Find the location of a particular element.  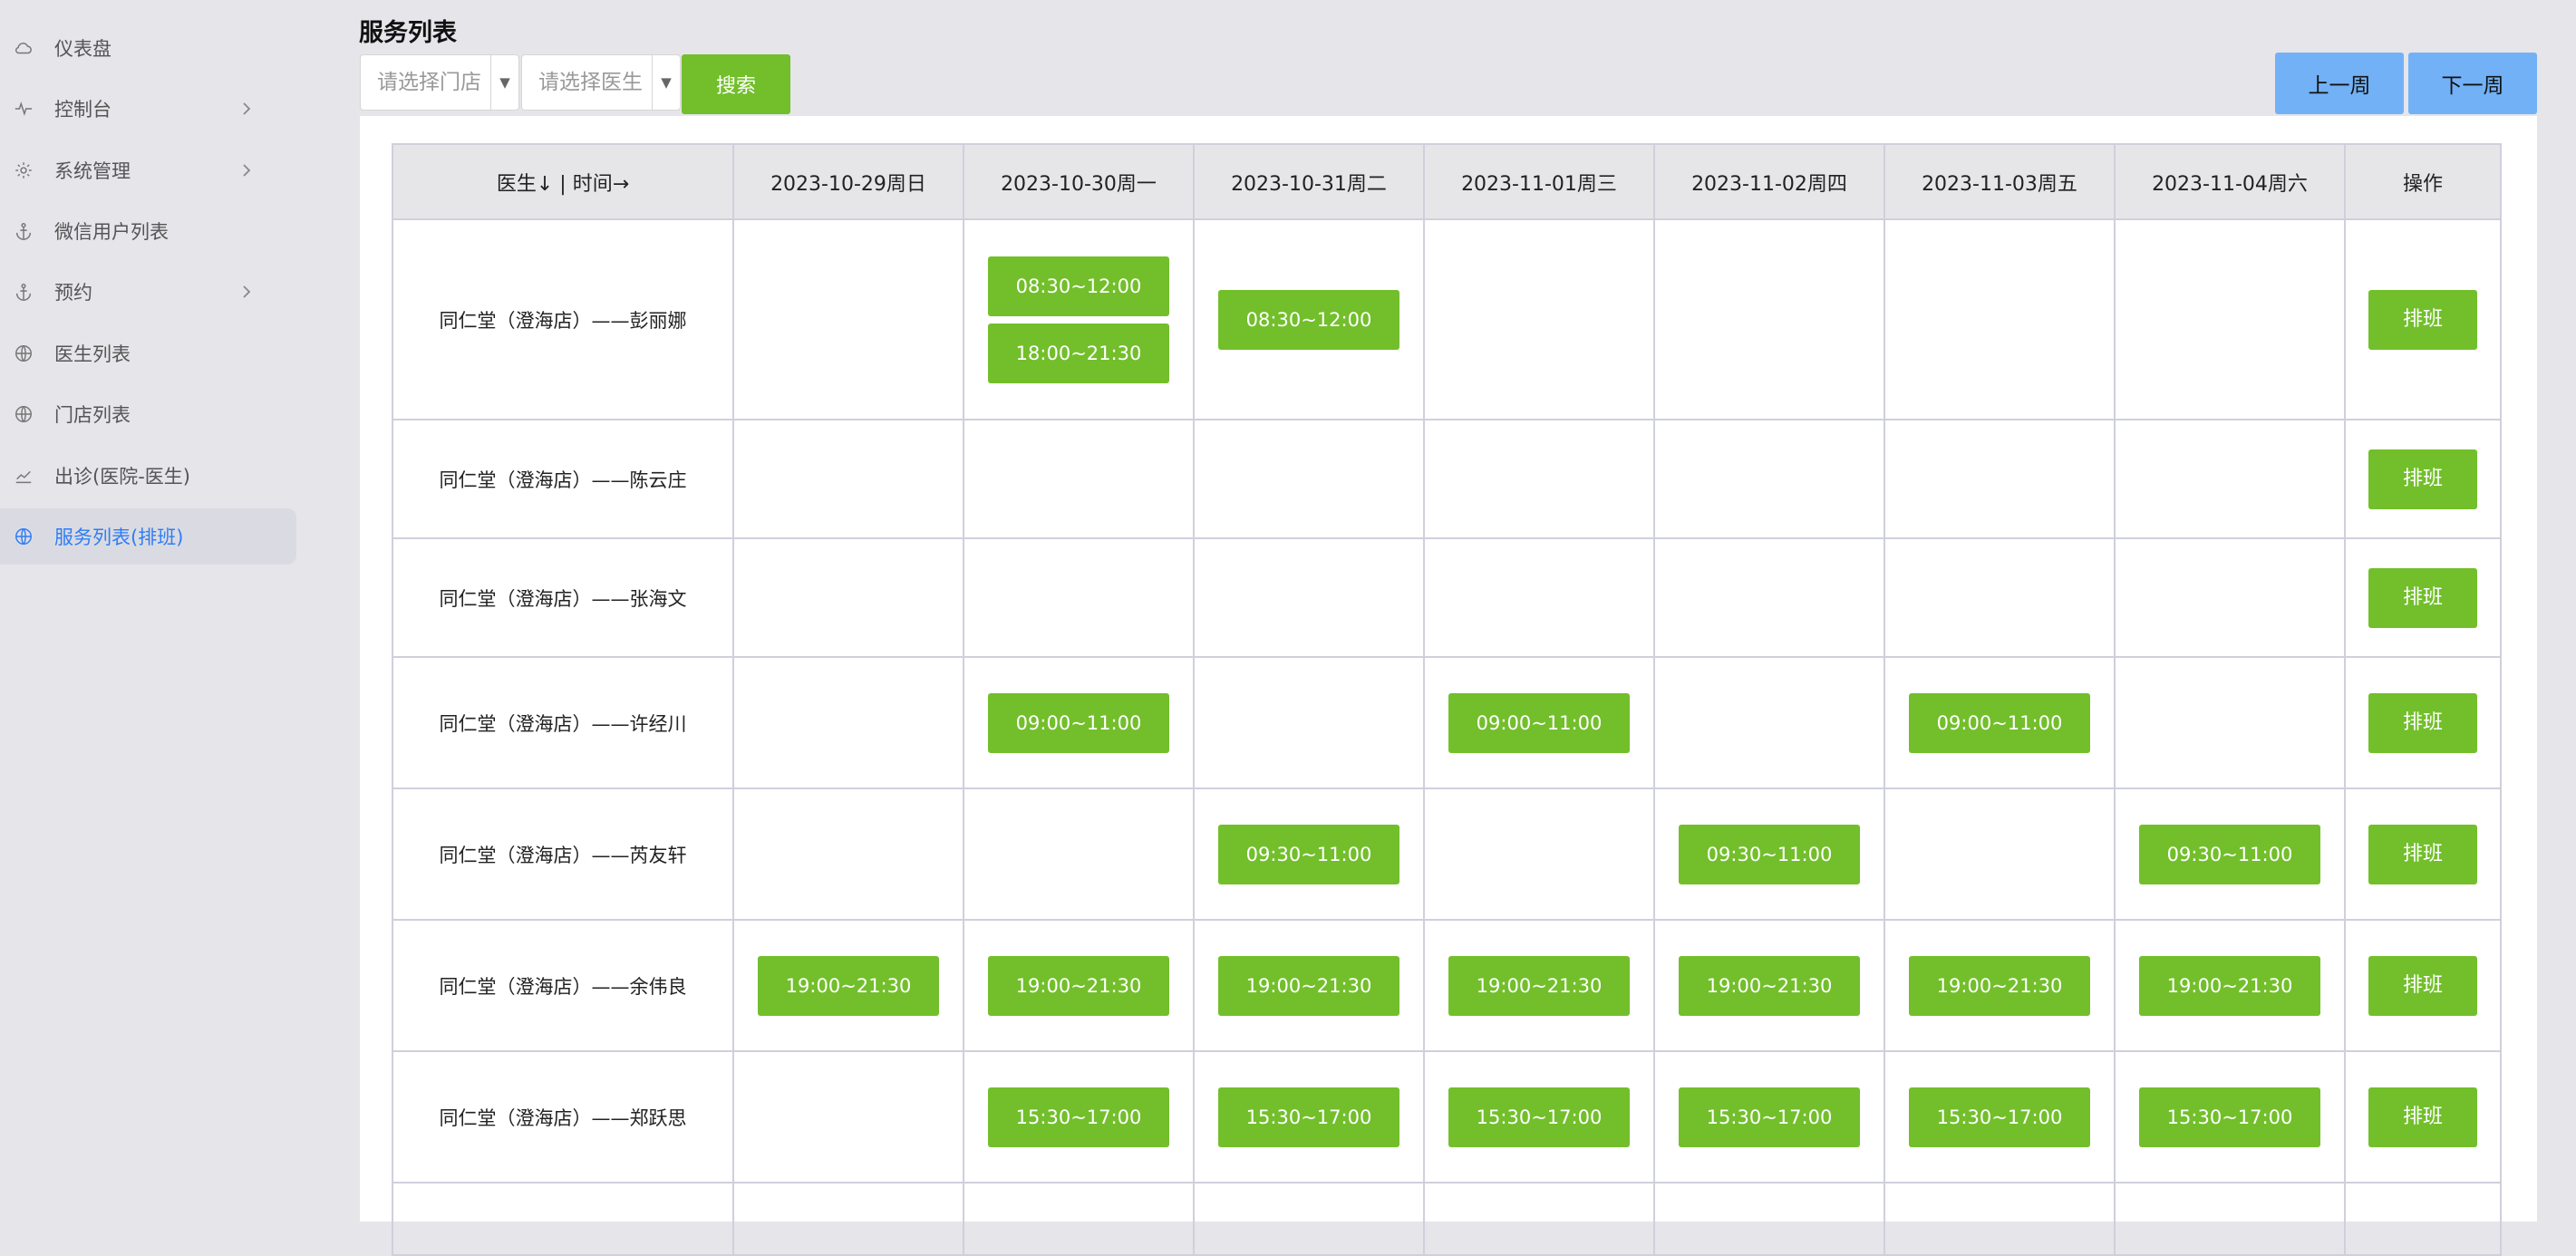

sidebar-item-stores: 门店列表 is located at coordinates (148, 414).